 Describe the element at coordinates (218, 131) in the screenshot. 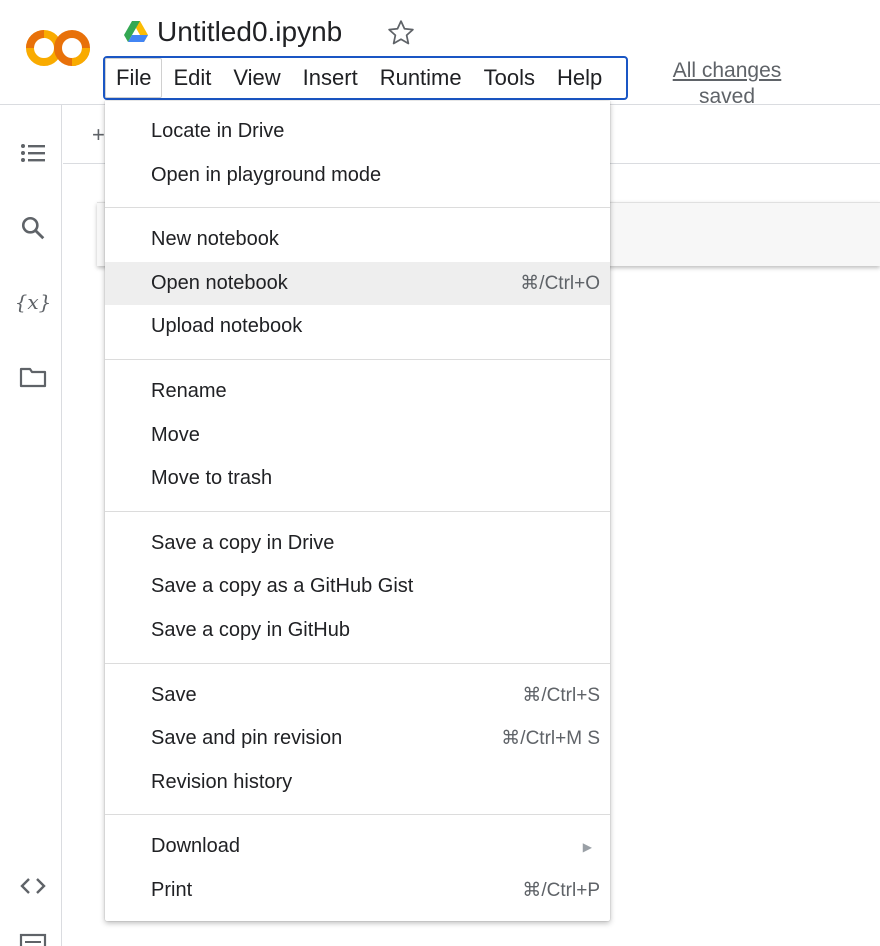

I see `menu-item-label: Locate in Drive` at that location.